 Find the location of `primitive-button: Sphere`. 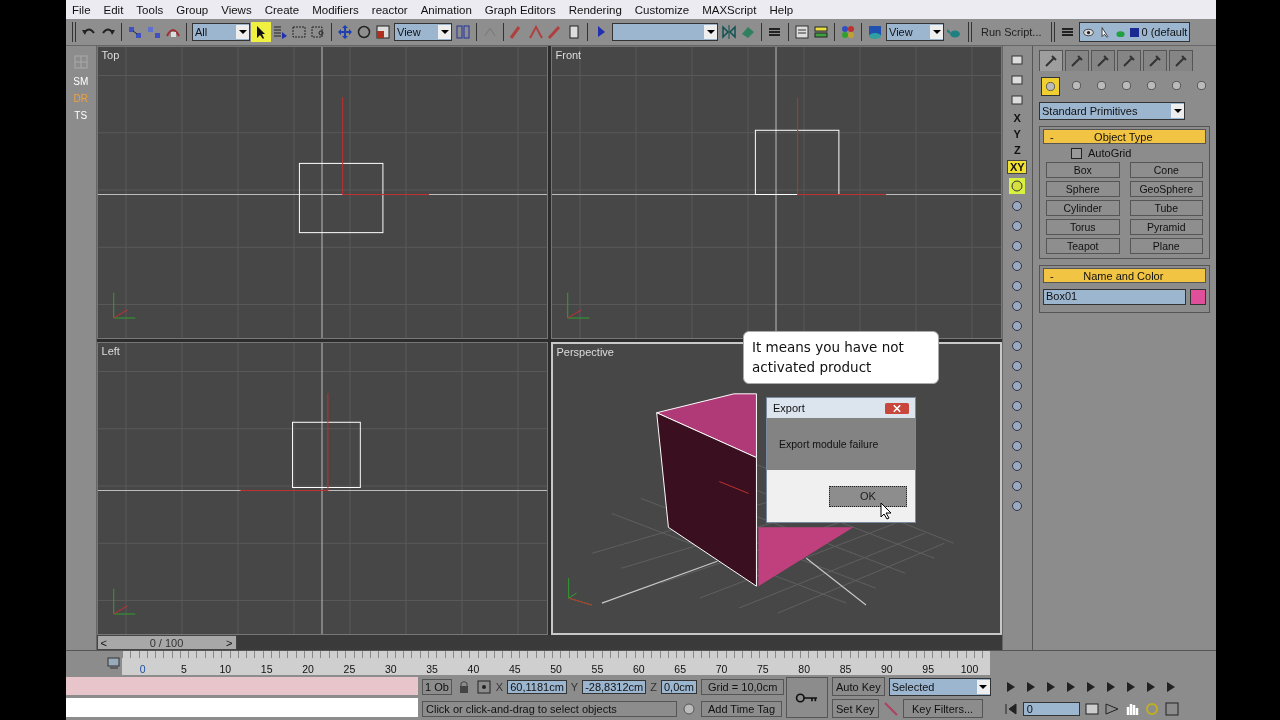

primitive-button: Sphere is located at coordinates (1083, 189).